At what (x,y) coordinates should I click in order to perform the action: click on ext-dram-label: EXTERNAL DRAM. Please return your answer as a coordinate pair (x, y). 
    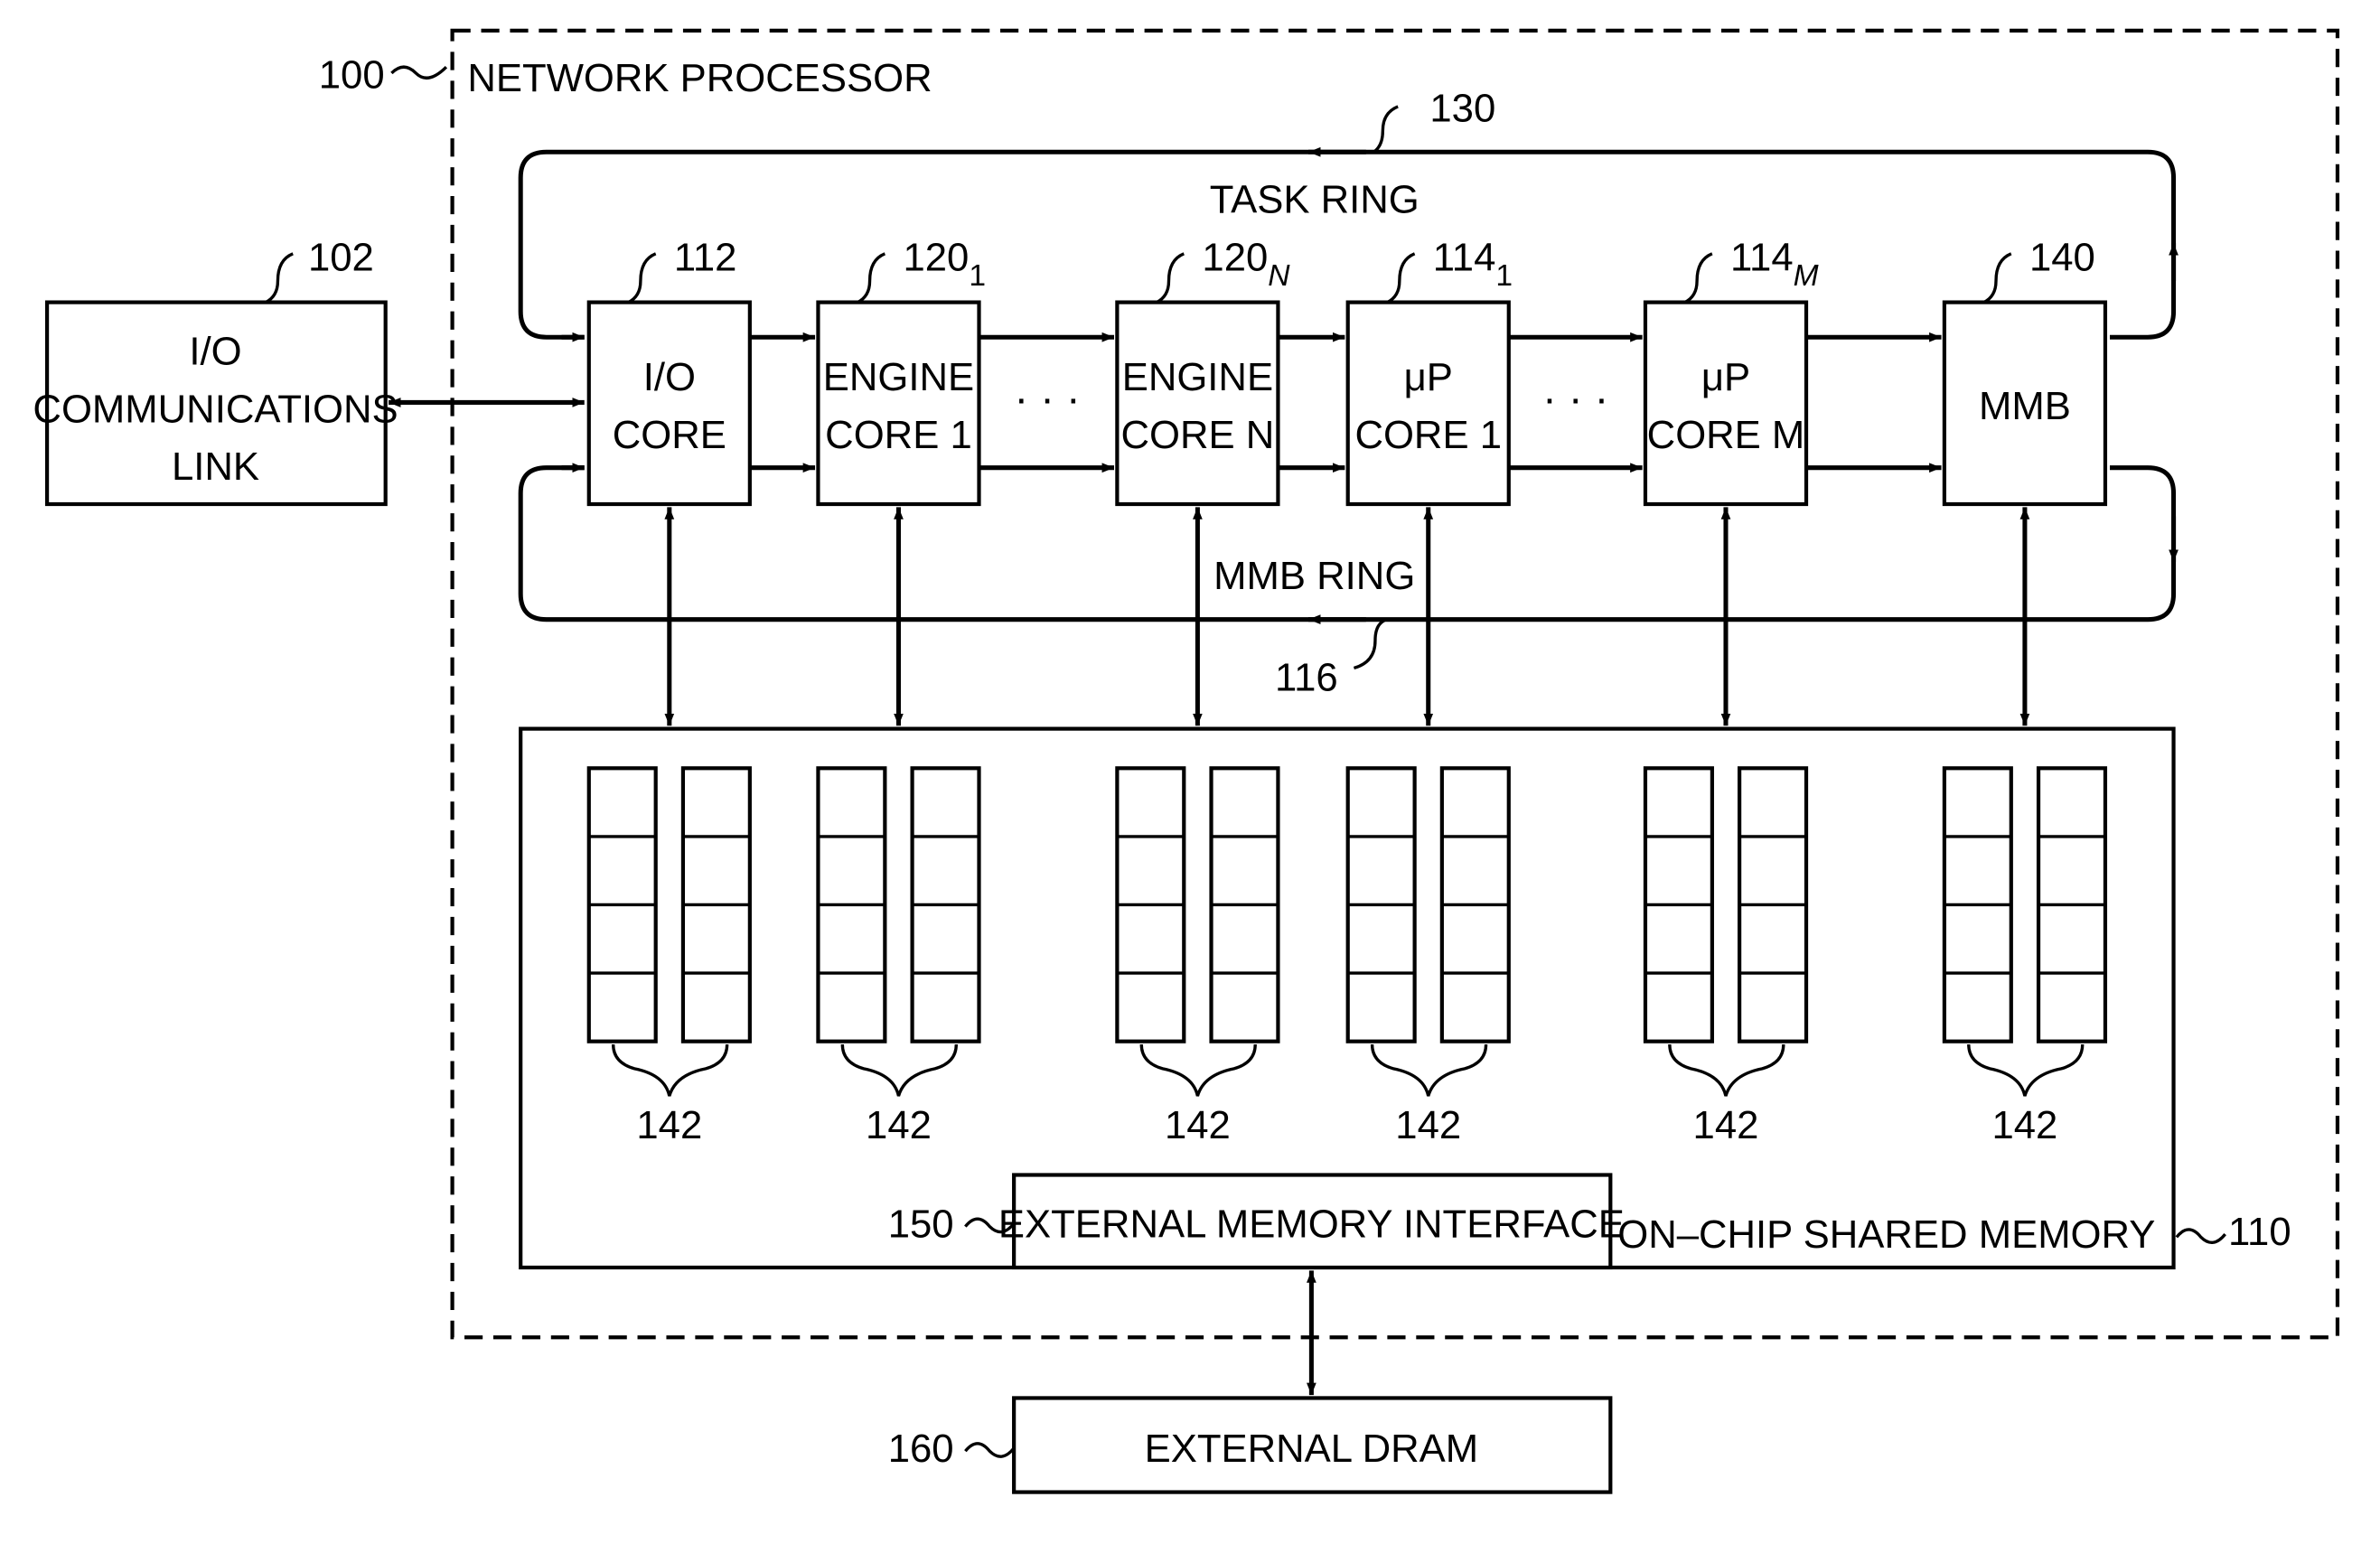
    Looking at the image, I should click on (1312, 1449).